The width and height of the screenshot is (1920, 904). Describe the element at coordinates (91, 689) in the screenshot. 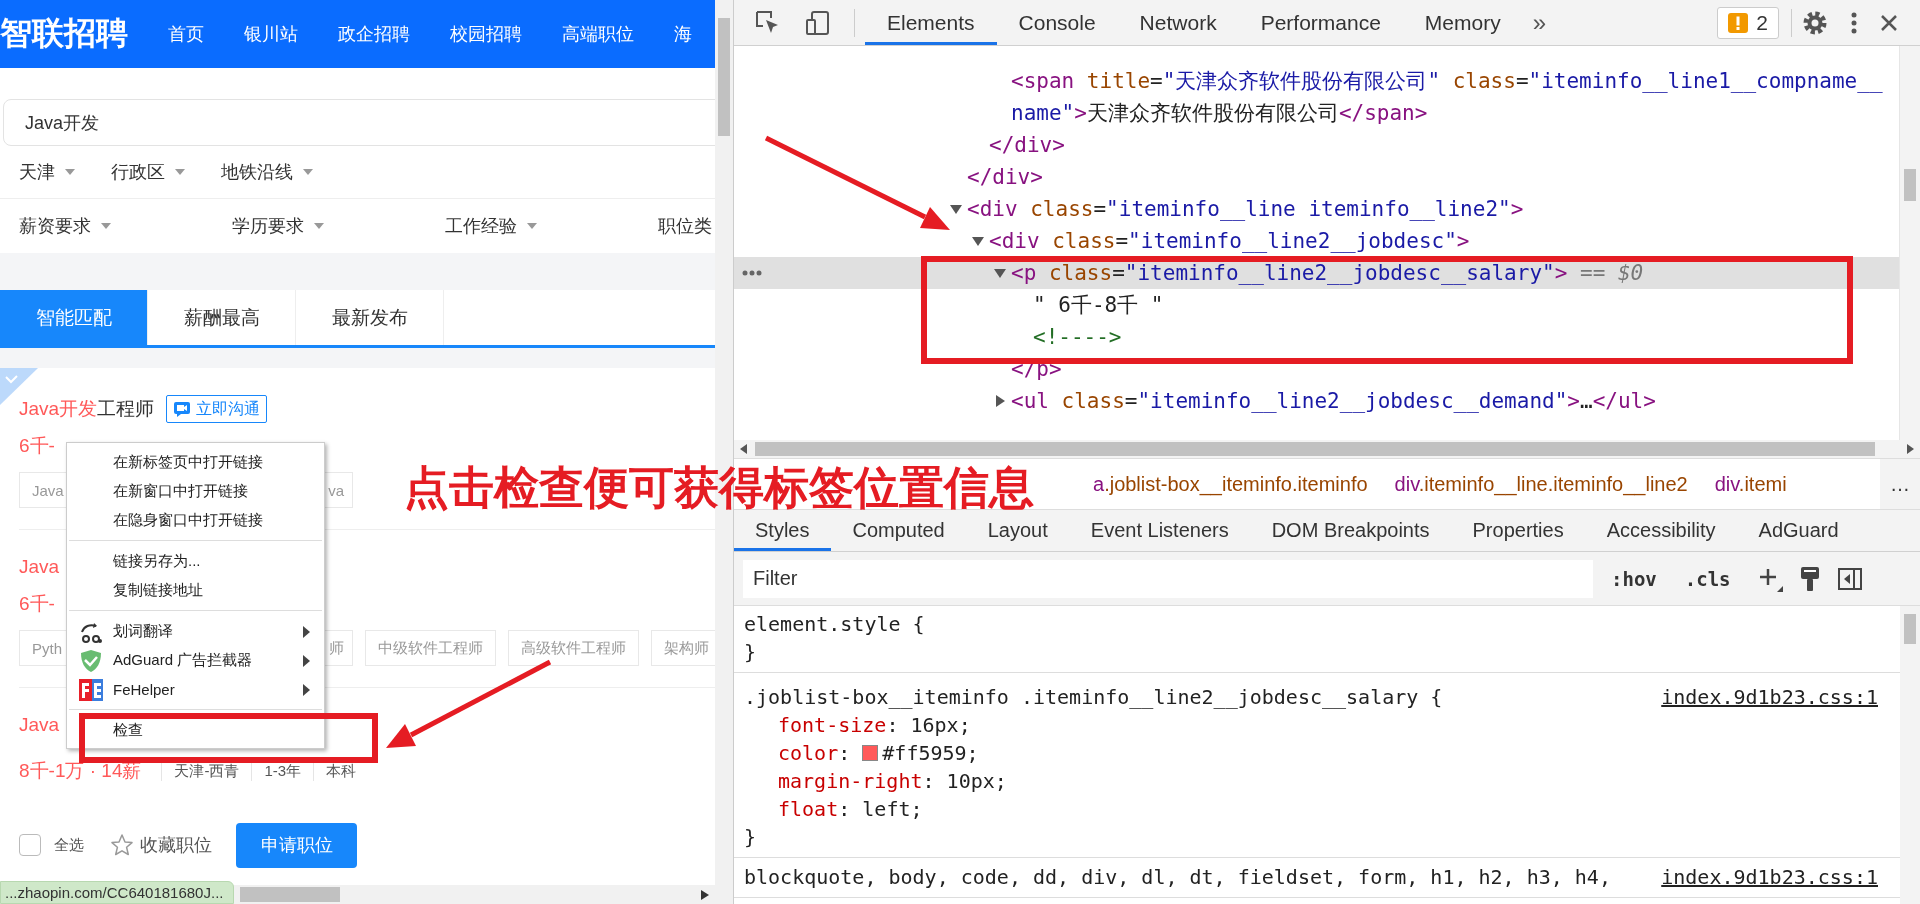

I see `app-icon` at that location.